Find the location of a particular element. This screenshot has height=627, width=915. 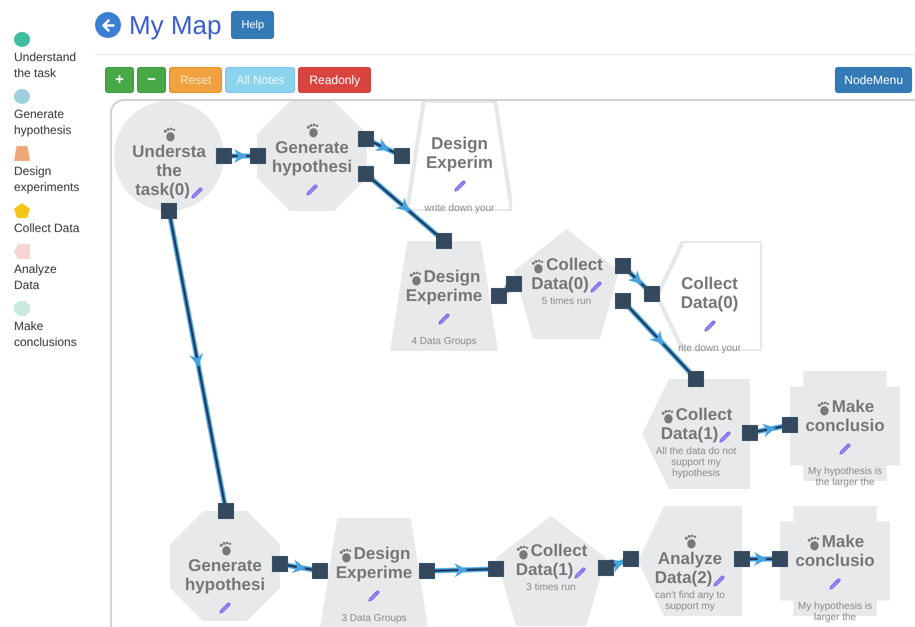

node-note: 5 times run is located at coordinates (567, 301).